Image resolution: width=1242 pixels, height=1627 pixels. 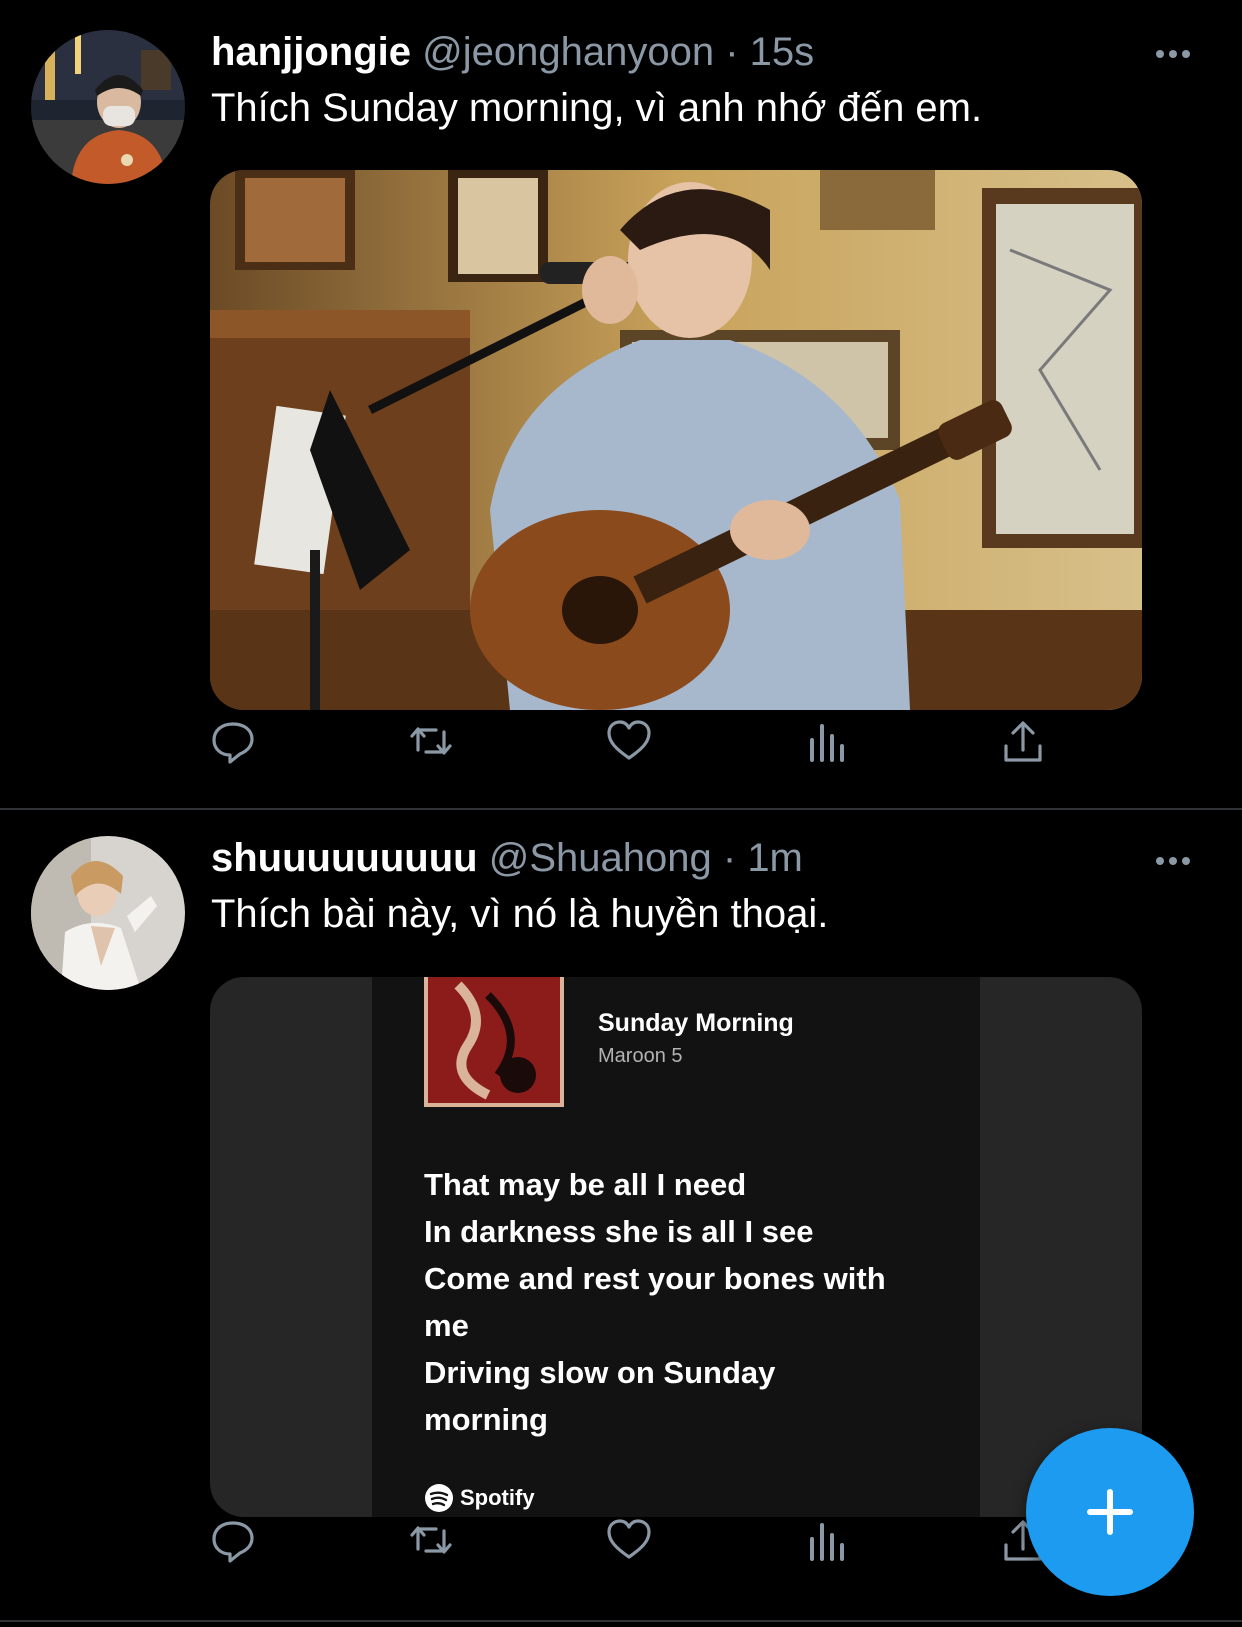 I want to click on tweet-header: hanjjongie @jeonghanyoon · 15s, so click(x=512, y=52).